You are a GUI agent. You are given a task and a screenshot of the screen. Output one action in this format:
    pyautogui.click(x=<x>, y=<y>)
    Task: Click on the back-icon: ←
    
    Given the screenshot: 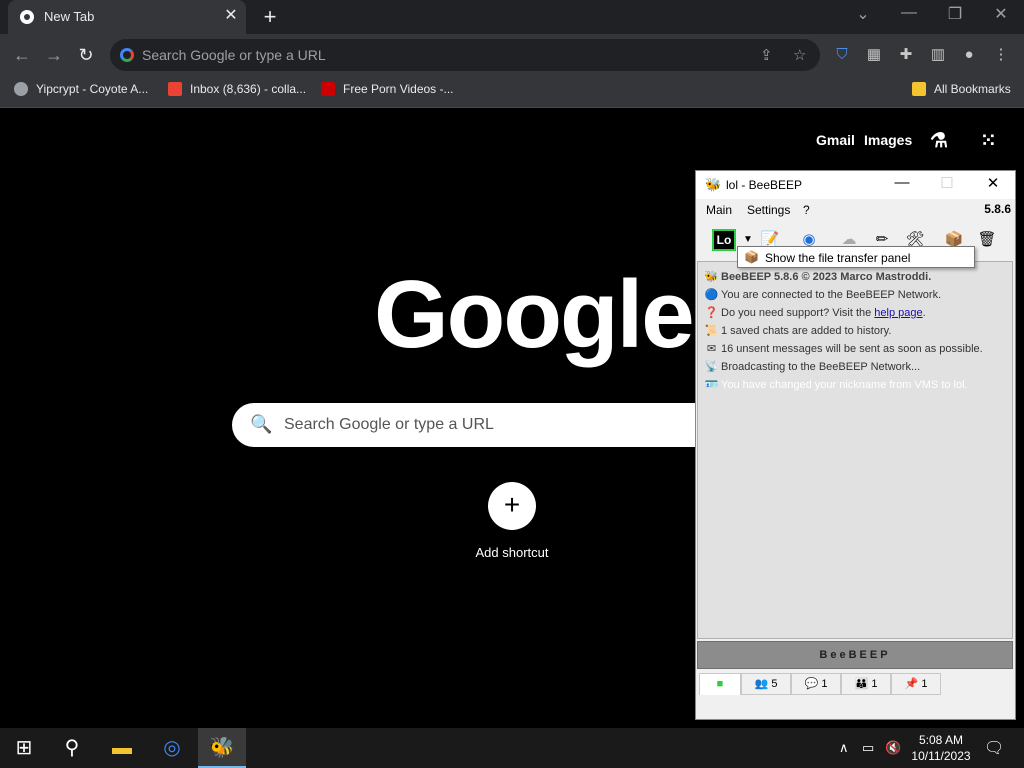 What is the action you would take?
    pyautogui.click(x=22, y=55)
    